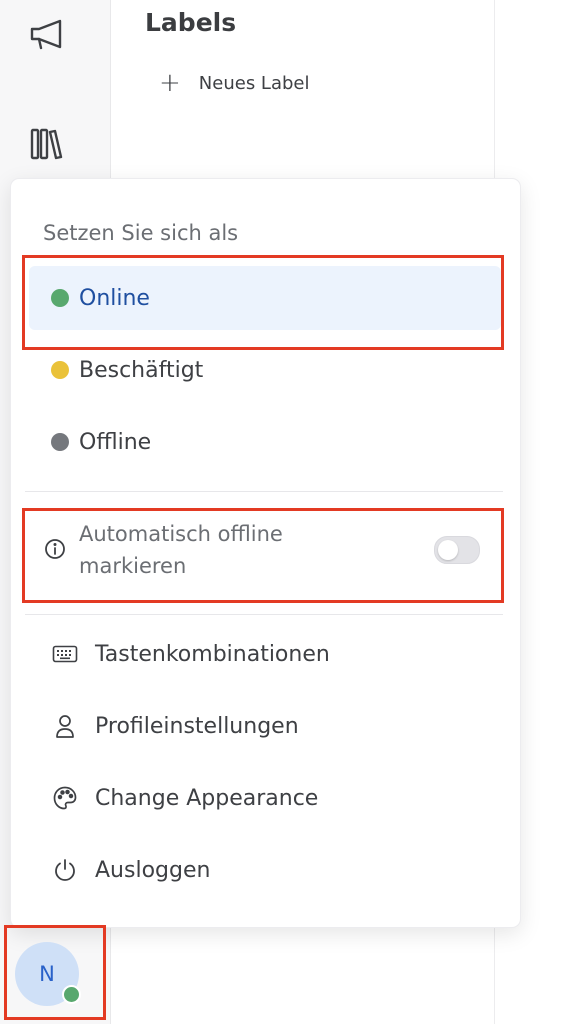 The height and width of the screenshot is (1024, 566). Describe the element at coordinates (181, 550) in the screenshot. I see `auto-offline-label: Automatisch offline markieren` at that location.